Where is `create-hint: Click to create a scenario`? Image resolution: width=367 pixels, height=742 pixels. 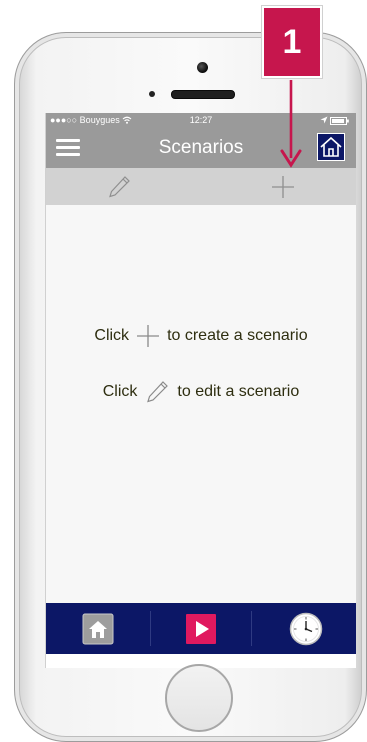
create-hint: Click to create a scenario is located at coordinates (201, 336).